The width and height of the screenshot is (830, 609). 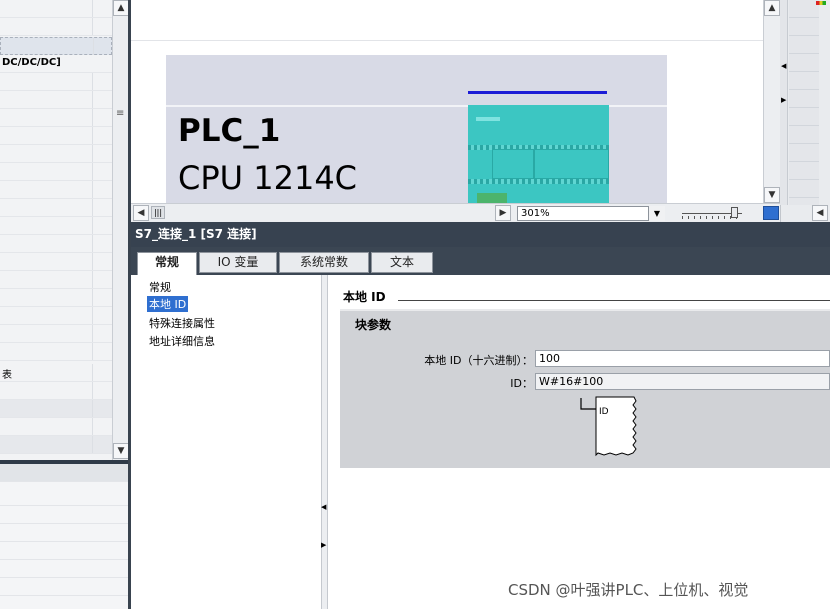 I want to click on cpu-module-icon, so click(x=538, y=154).